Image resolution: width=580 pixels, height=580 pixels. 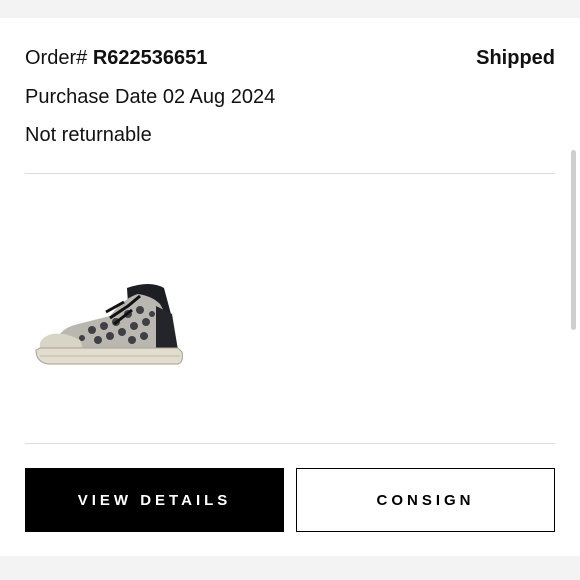 I want to click on scrollbar, so click(x=573, y=240).